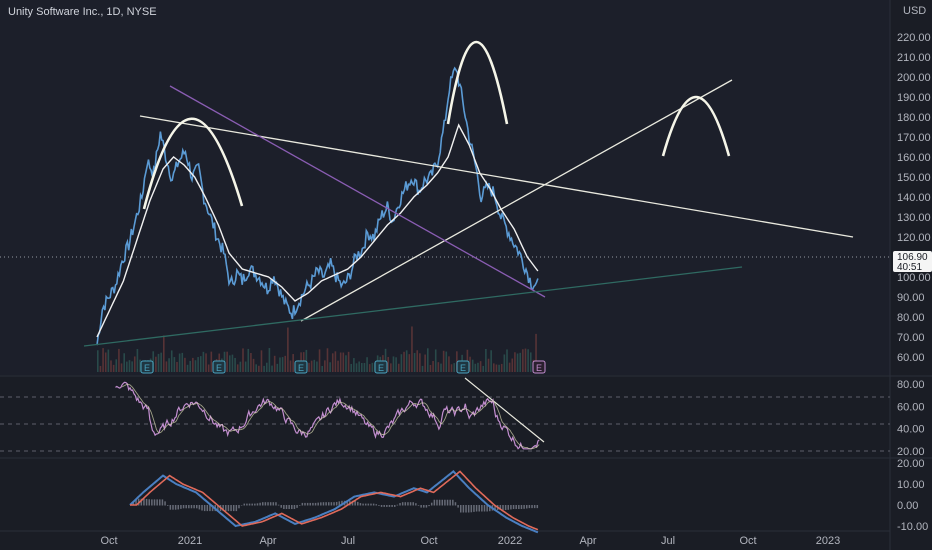  I want to click on time-tick-label: 2021, so click(190, 541).